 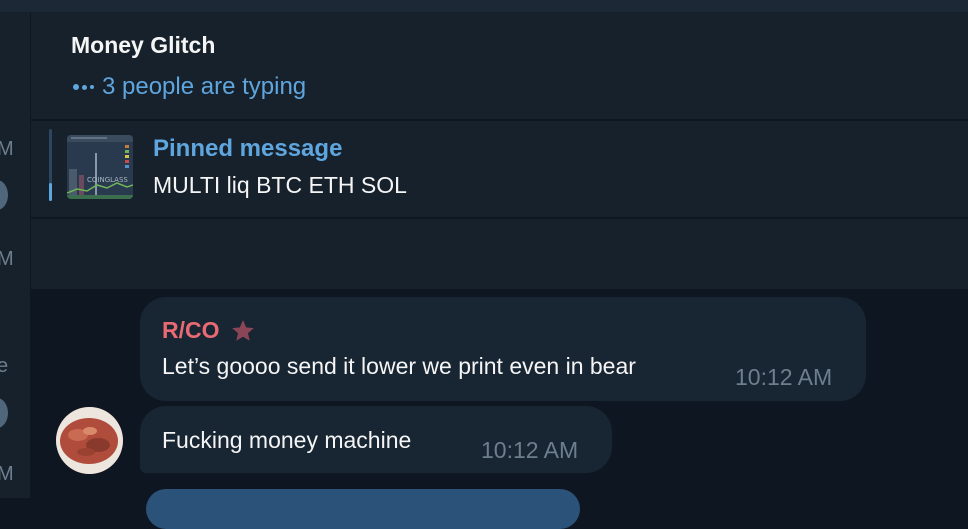 What do you see at coordinates (242, 330) in the screenshot?
I see `star-icon` at bounding box center [242, 330].